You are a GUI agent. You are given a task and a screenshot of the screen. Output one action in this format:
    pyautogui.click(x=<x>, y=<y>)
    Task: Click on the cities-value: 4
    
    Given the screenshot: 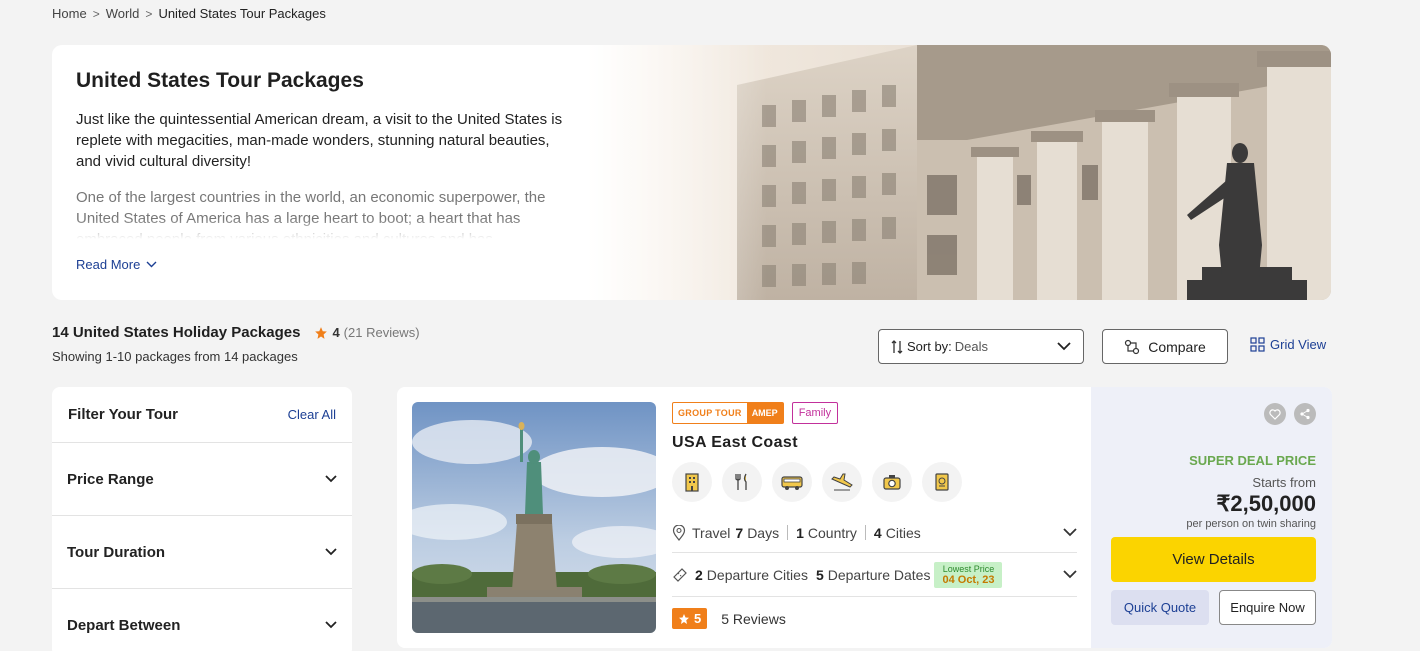 What is the action you would take?
    pyautogui.click(x=877, y=532)
    